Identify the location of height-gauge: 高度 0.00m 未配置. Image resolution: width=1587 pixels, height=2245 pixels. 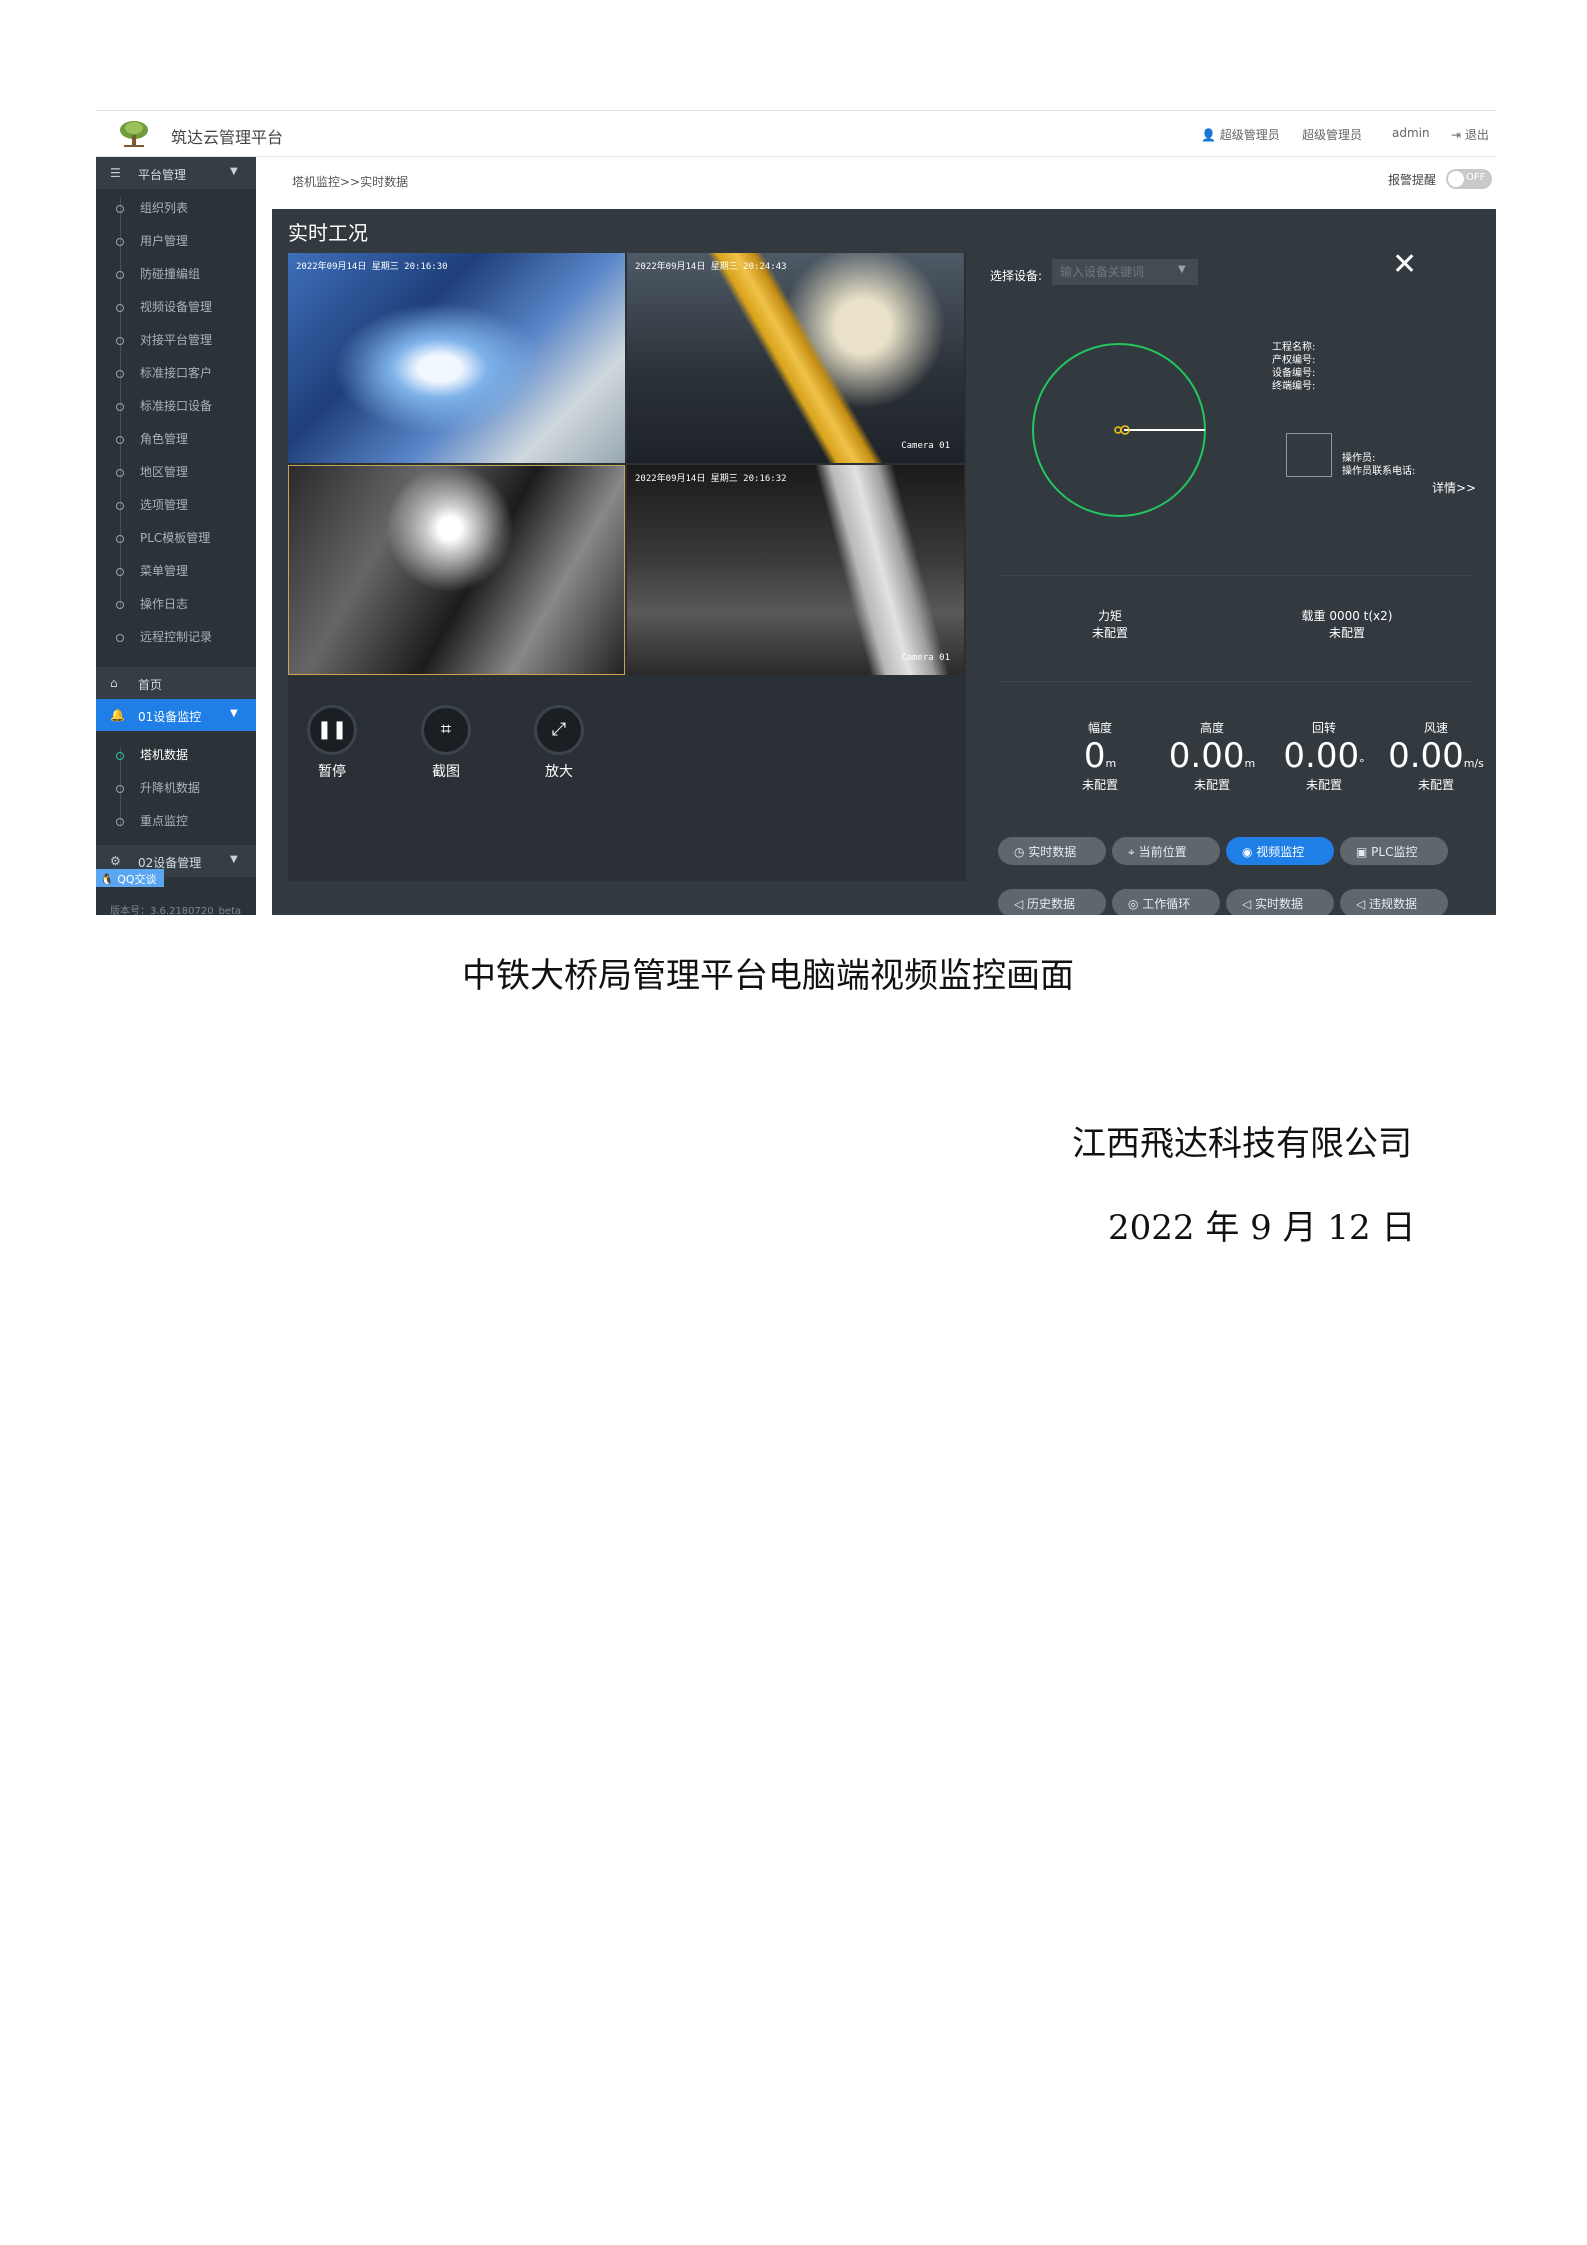
(1212, 756).